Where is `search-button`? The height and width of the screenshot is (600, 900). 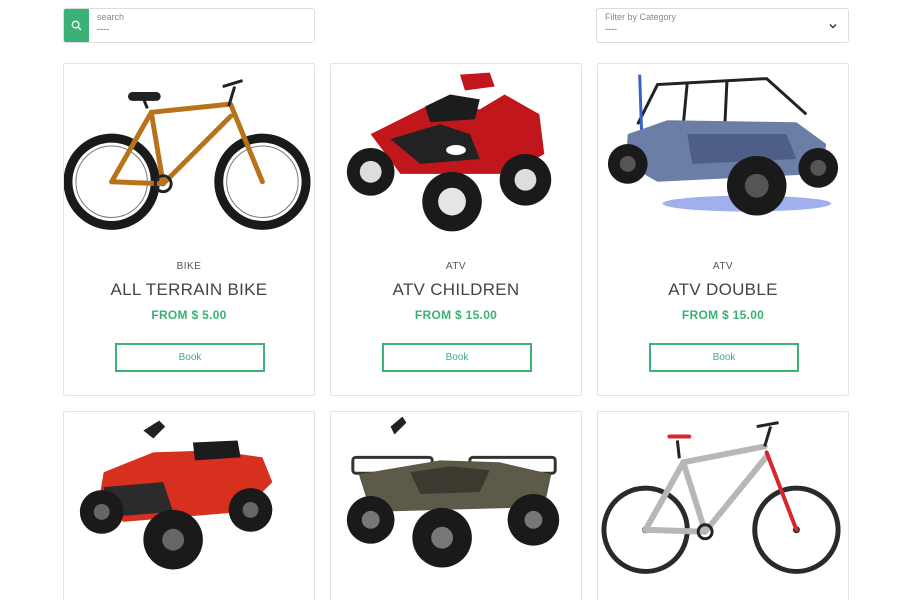
search-button is located at coordinates (76, 25).